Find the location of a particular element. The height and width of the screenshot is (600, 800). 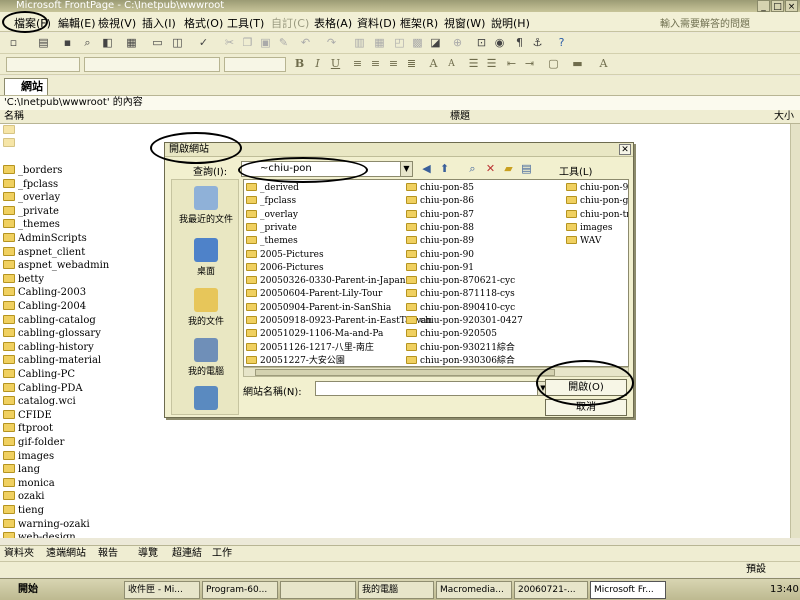

style-select is located at coordinates (43, 64).